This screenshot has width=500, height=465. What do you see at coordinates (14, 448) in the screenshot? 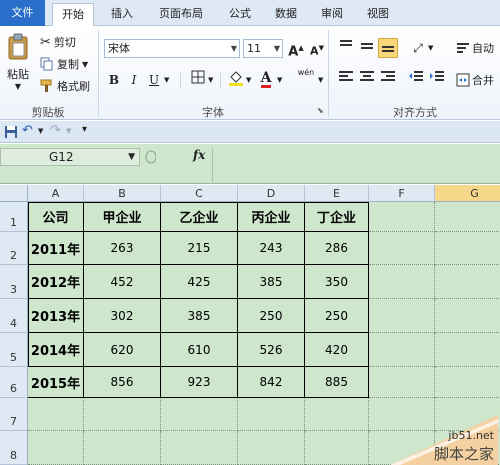
I see `row-header-8: 8` at bounding box center [14, 448].